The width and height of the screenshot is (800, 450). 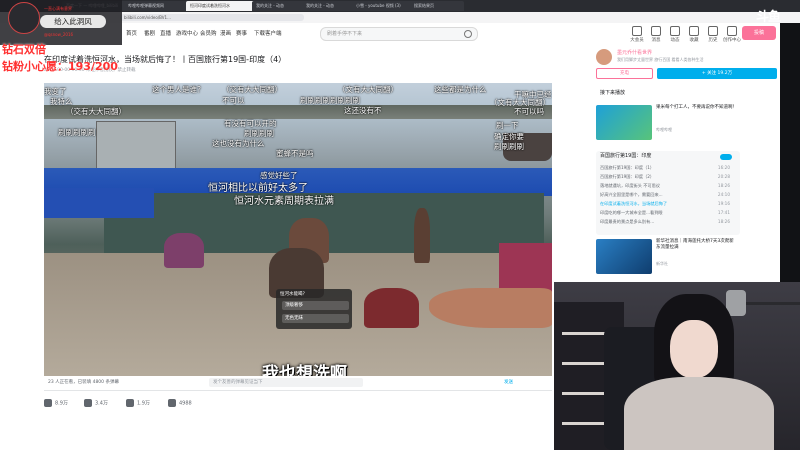 What do you see at coordinates (662, 263) in the screenshot?
I see `card-source: 新华社` at bounding box center [662, 263].